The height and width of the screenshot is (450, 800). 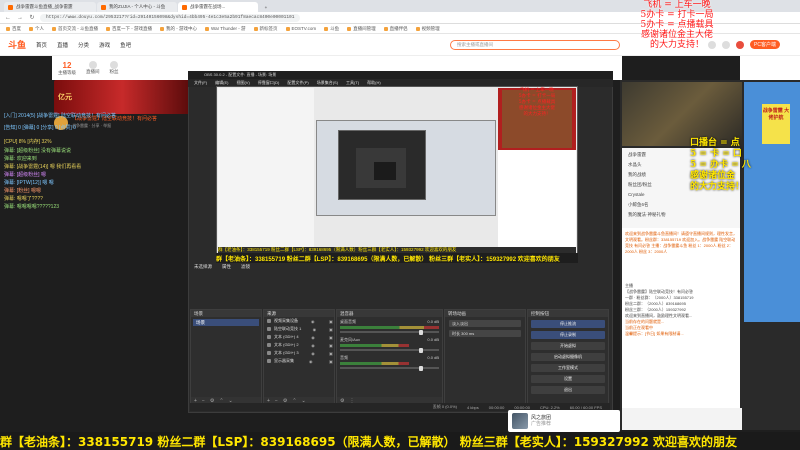 I want to click on overlay-line: 感谢诸位金, so click(x=713, y=176).